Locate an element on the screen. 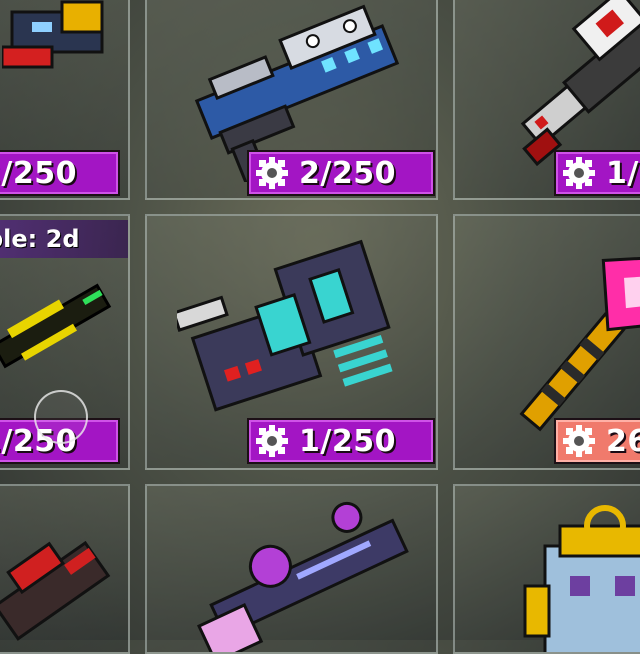 The image size is (640, 654). touch-indicator is located at coordinates (61, 417).